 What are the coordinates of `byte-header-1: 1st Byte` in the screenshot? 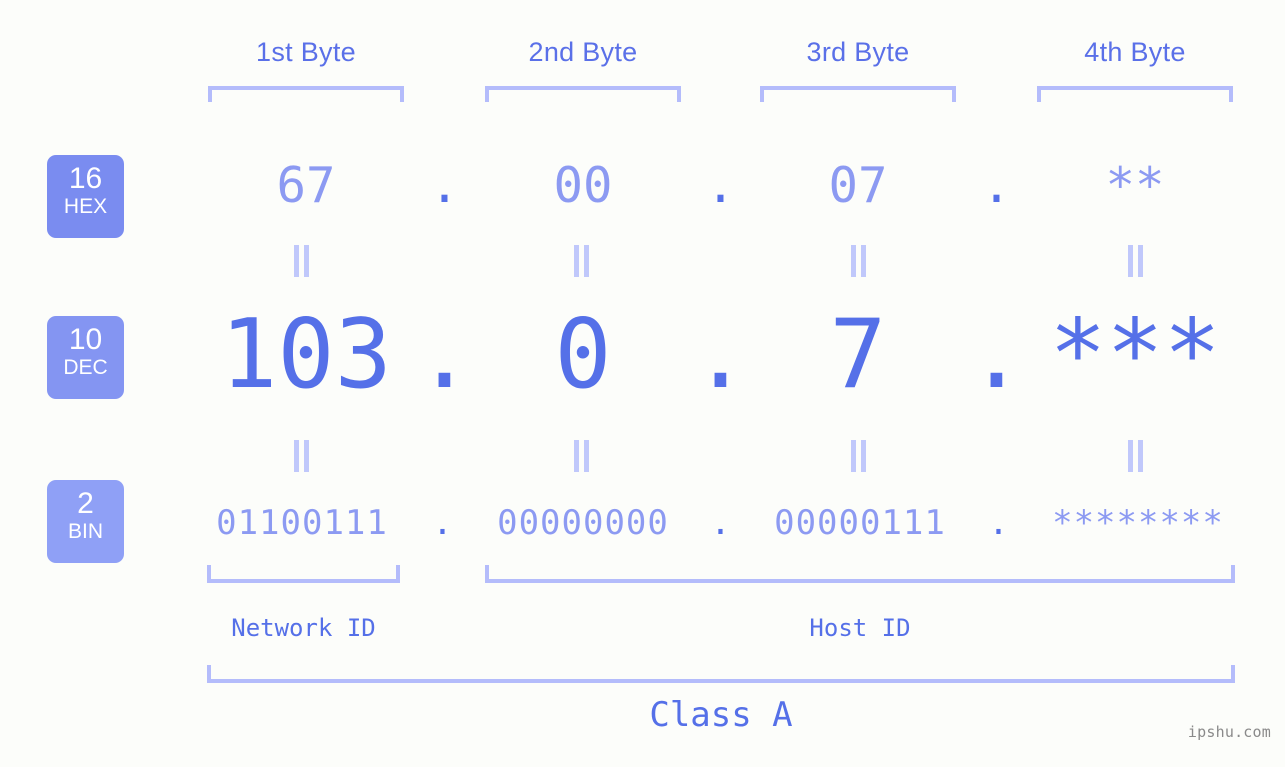 It's located at (306, 52).